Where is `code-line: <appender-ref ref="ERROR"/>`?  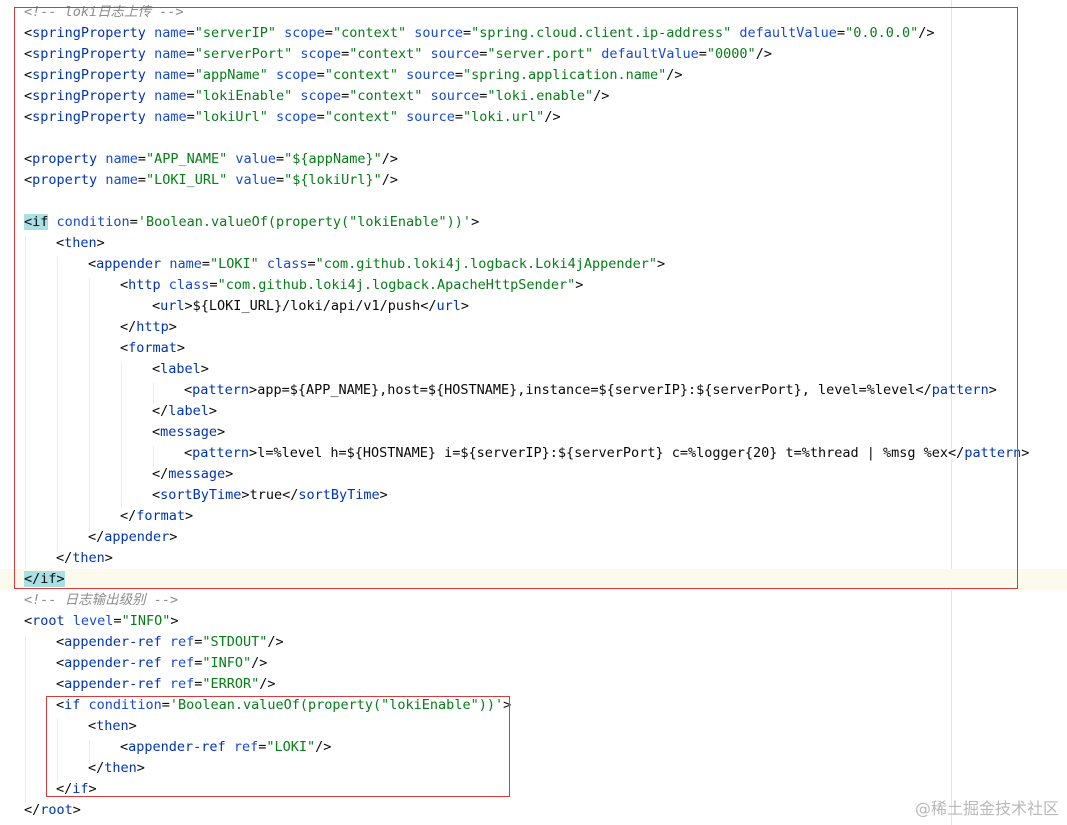 code-line: <appender-ref ref="ERROR"/> is located at coordinates (150, 684).